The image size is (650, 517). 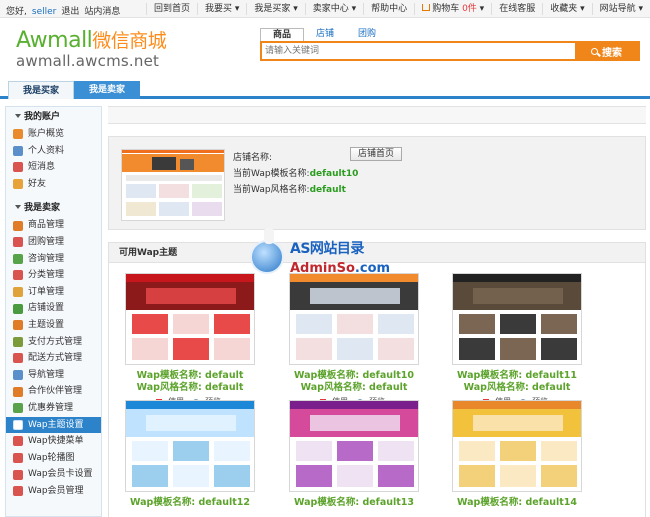 I want to click on search-input, so click(x=418, y=51).